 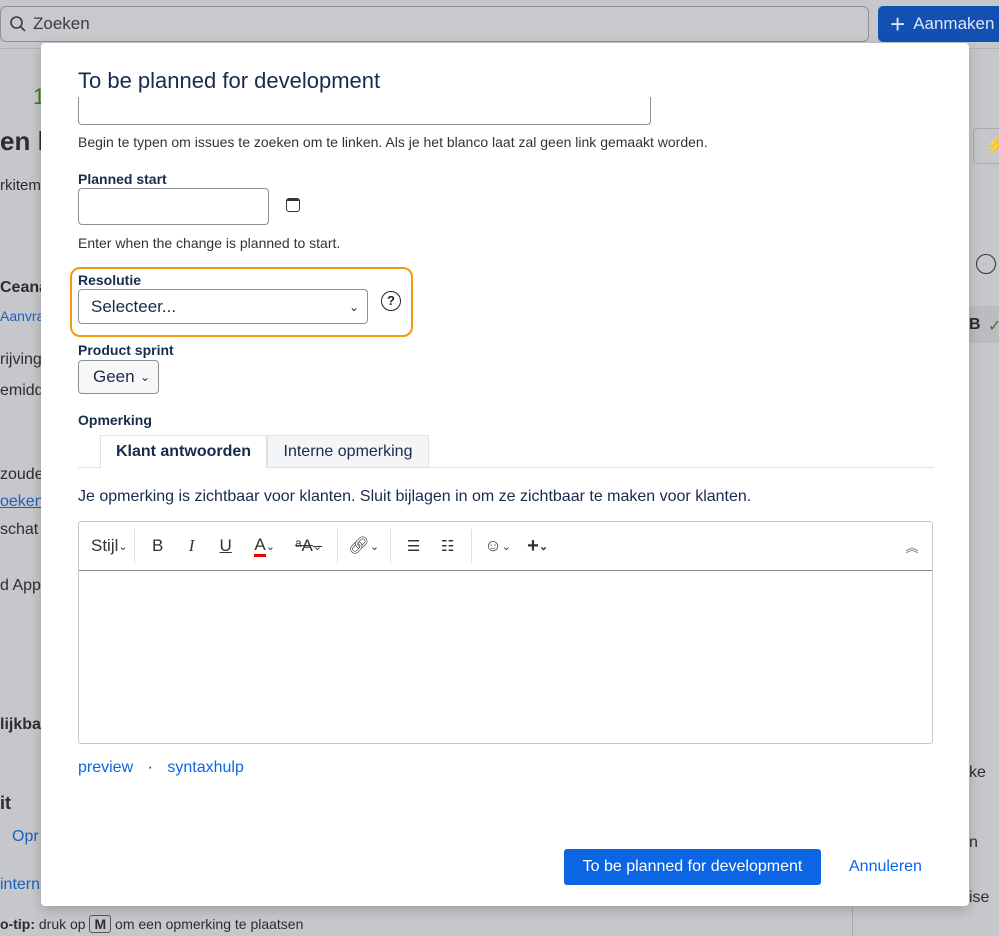 What do you see at coordinates (173, 206) in the screenshot?
I see `planned-start-input` at bounding box center [173, 206].